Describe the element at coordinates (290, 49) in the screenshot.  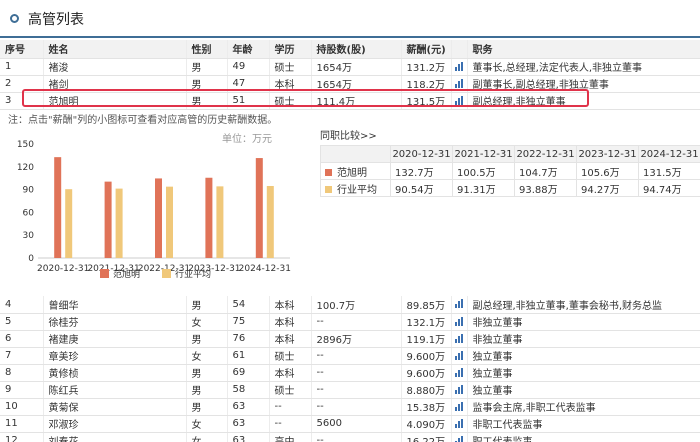
I see `col-header-education: 学历` at that location.